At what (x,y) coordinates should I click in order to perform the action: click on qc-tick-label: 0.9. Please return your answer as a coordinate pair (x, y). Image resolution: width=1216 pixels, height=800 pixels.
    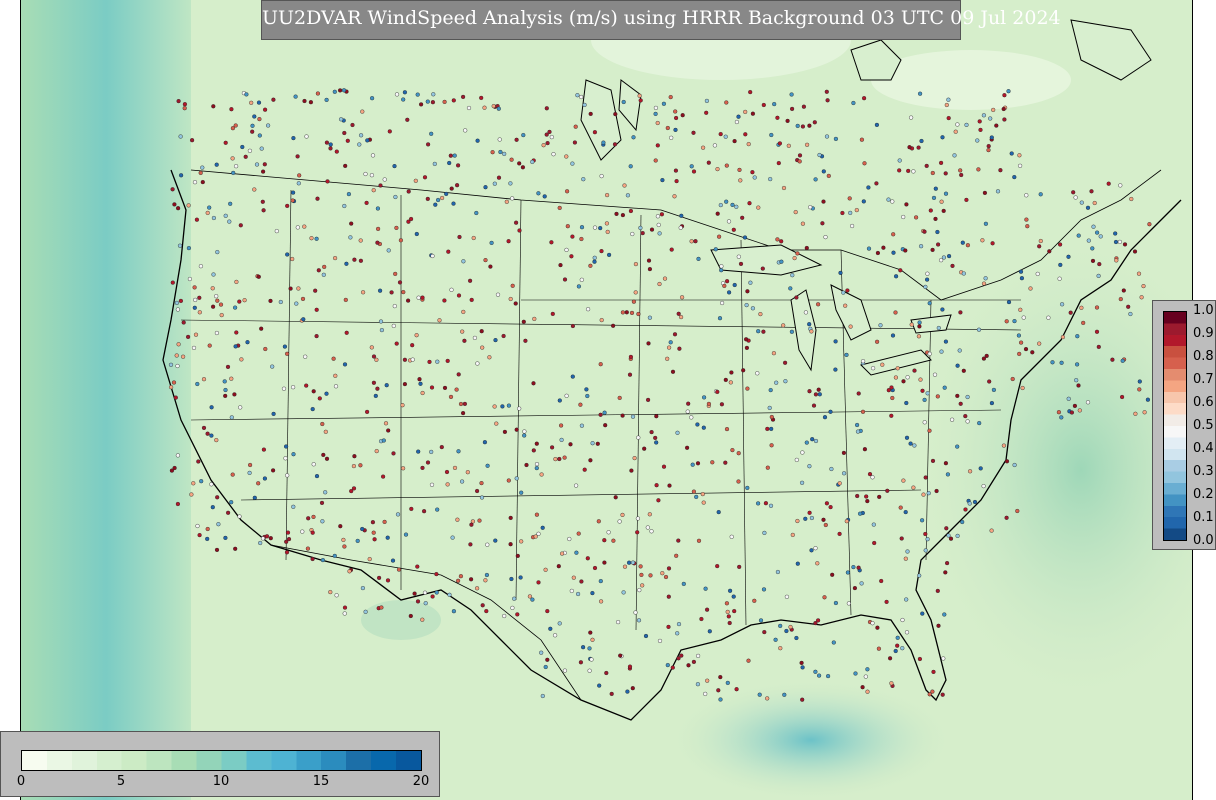
    Looking at the image, I should click on (1203, 333).